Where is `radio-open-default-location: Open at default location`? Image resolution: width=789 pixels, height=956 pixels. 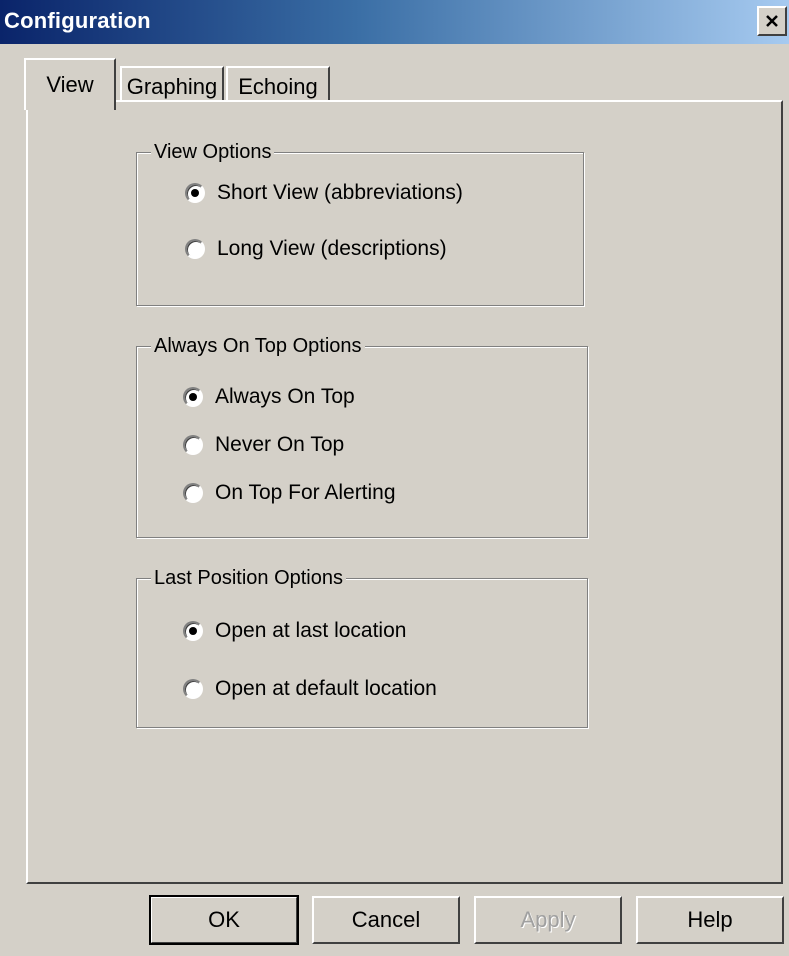 radio-open-default-location: Open at default location is located at coordinates (310, 689).